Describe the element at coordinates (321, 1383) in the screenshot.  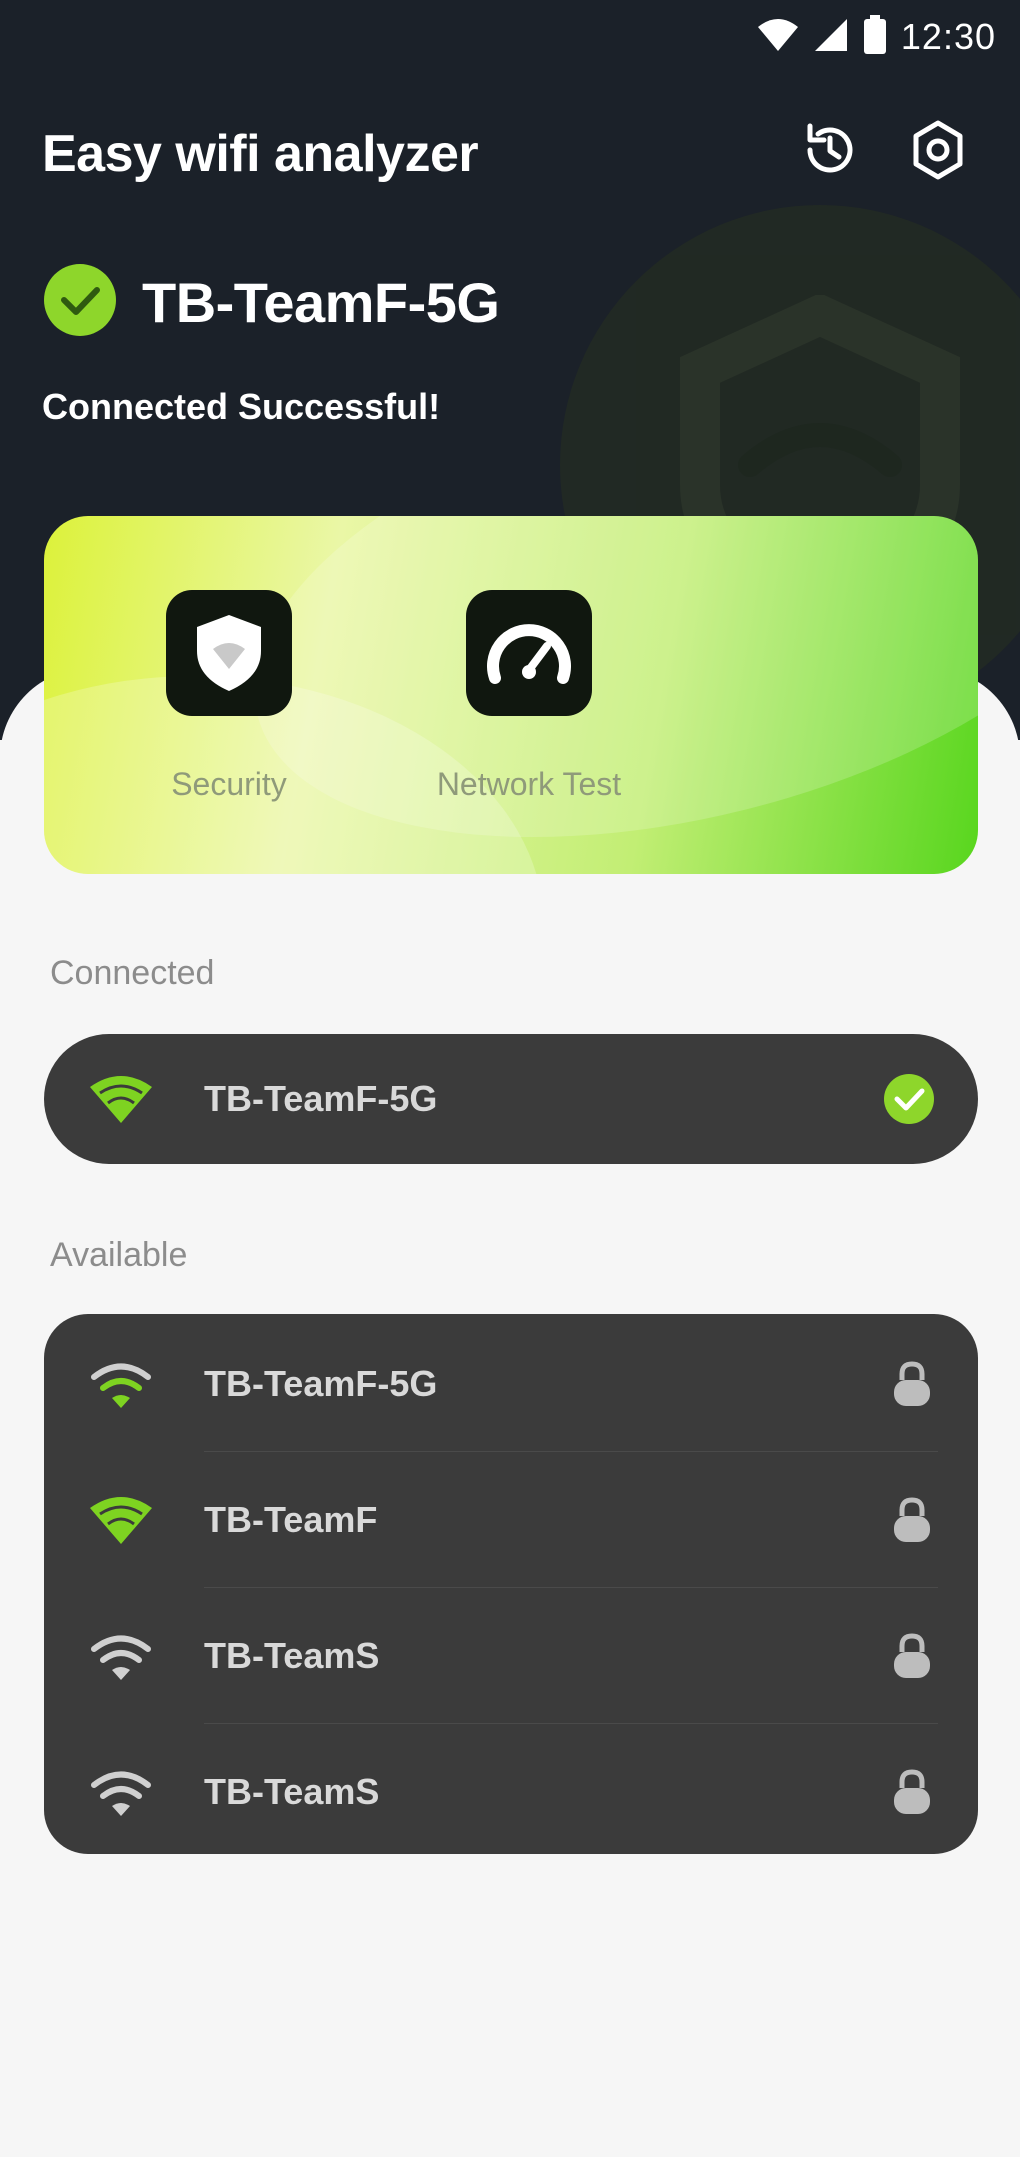
I see `available-network-ssid: TB-TeamF-5G` at that location.